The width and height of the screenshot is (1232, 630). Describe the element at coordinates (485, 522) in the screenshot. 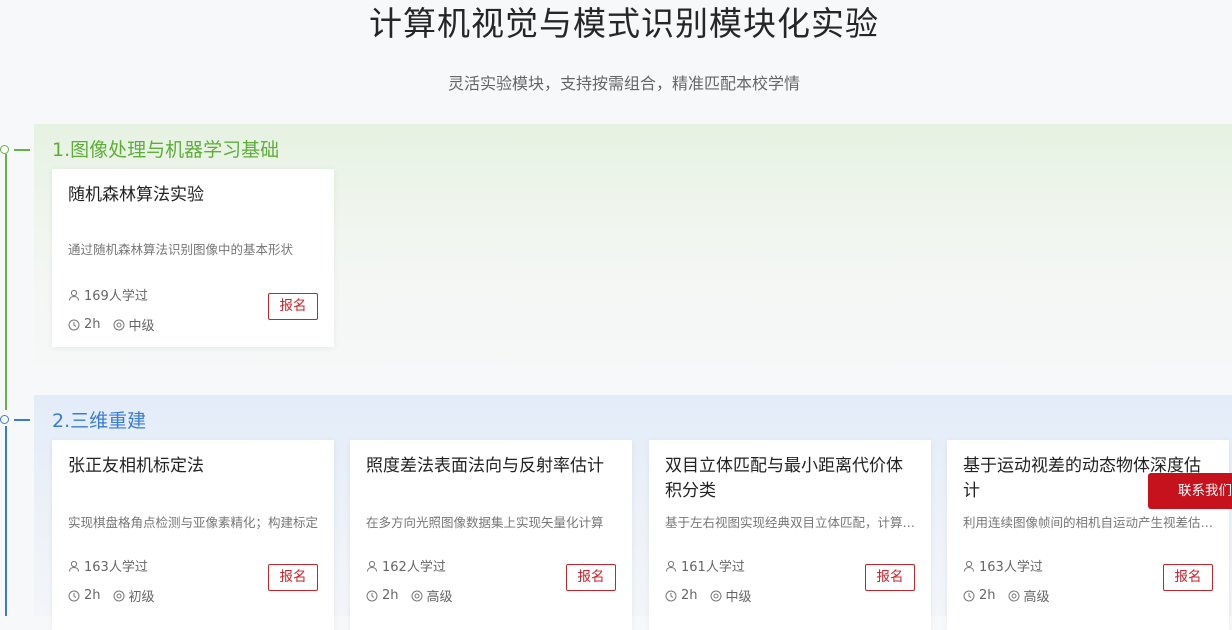

I see `course-description: 在多方向光照图像数据集上实现矢量化计算` at that location.